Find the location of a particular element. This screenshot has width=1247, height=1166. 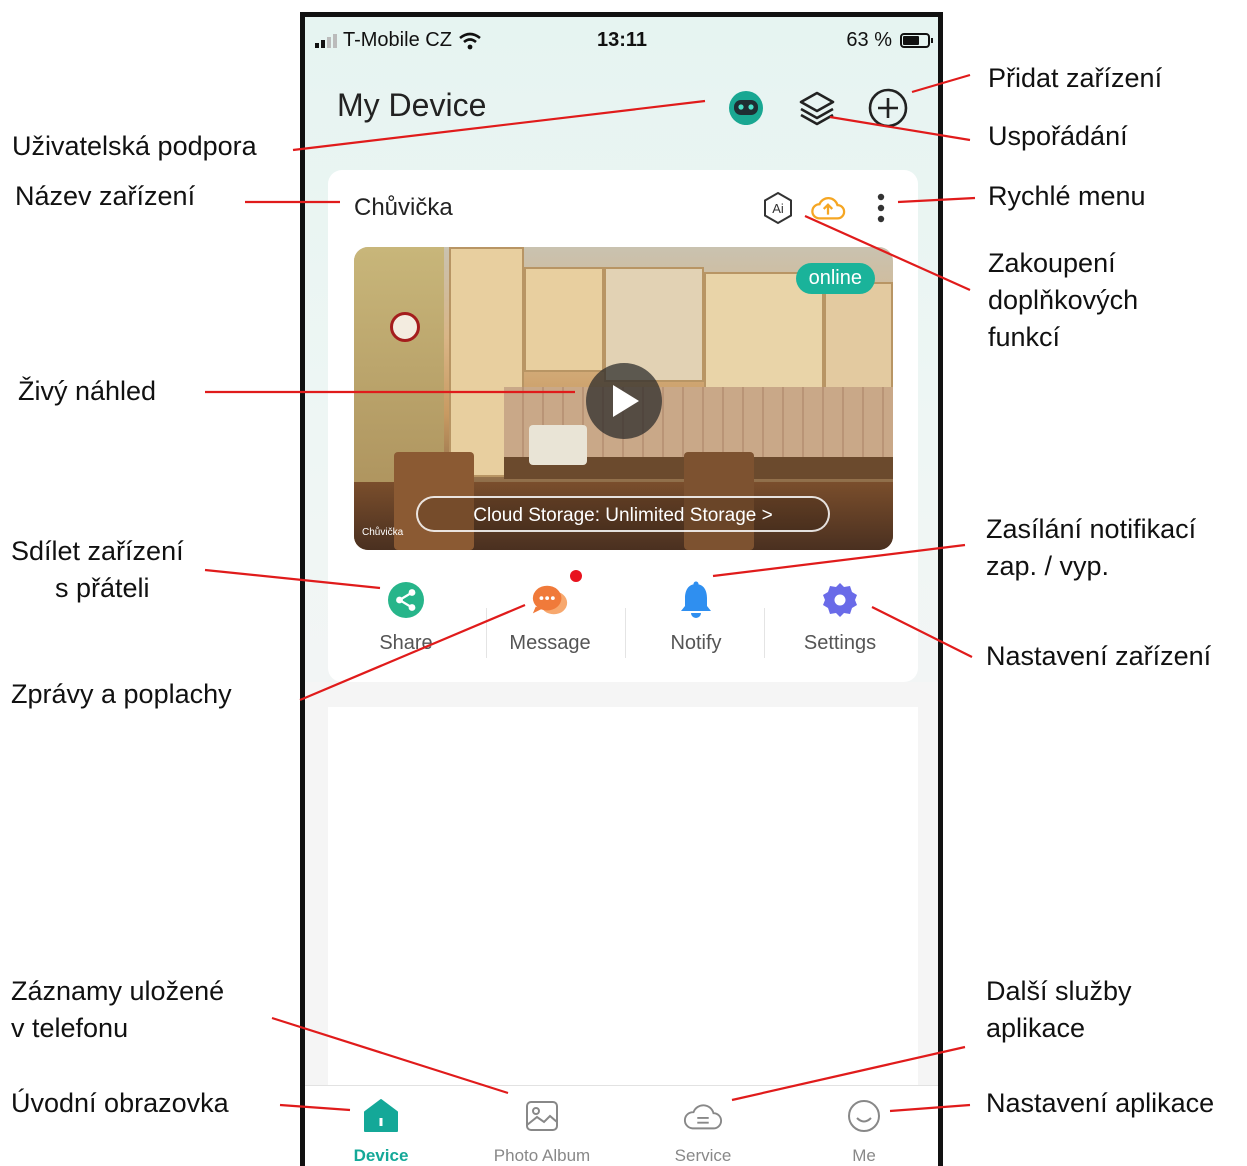

tab-me: Me is located at coordinates (864, 1131).